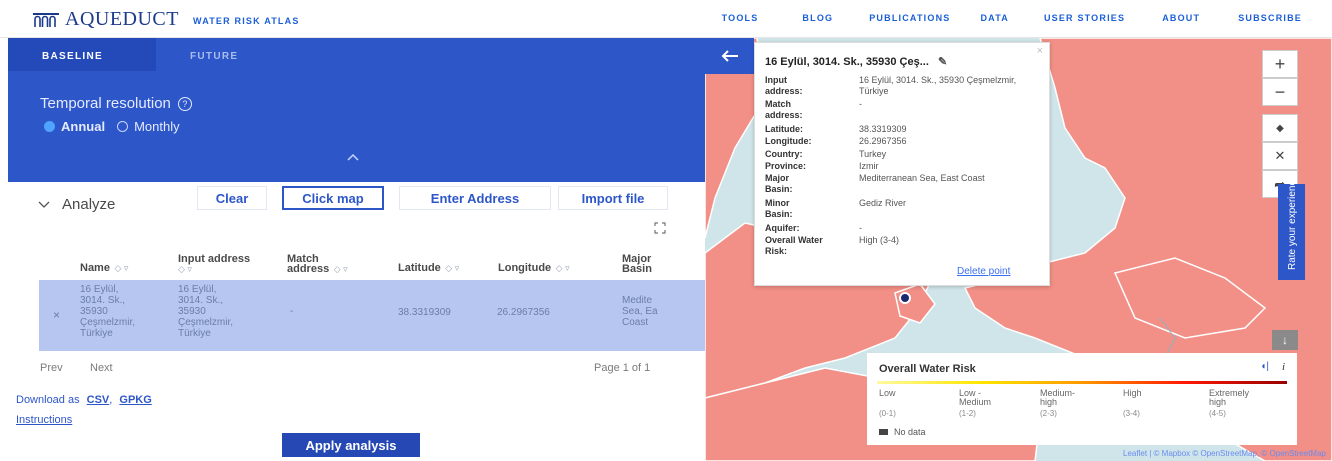 The height and width of the screenshot is (461, 1332). Describe the element at coordinates (1048, 413) in the screenshot. I see `legend-range-medium-high: (2-3)` at that location.